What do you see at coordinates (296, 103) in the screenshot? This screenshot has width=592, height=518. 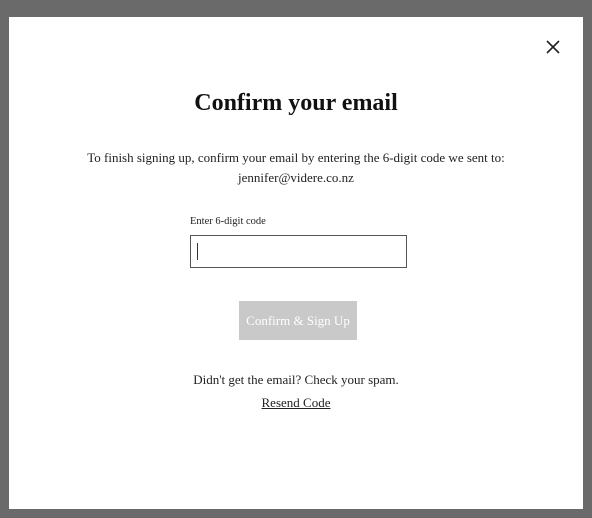 I see `dialog-title: Confirm your email` at bounding box center [296, 103].